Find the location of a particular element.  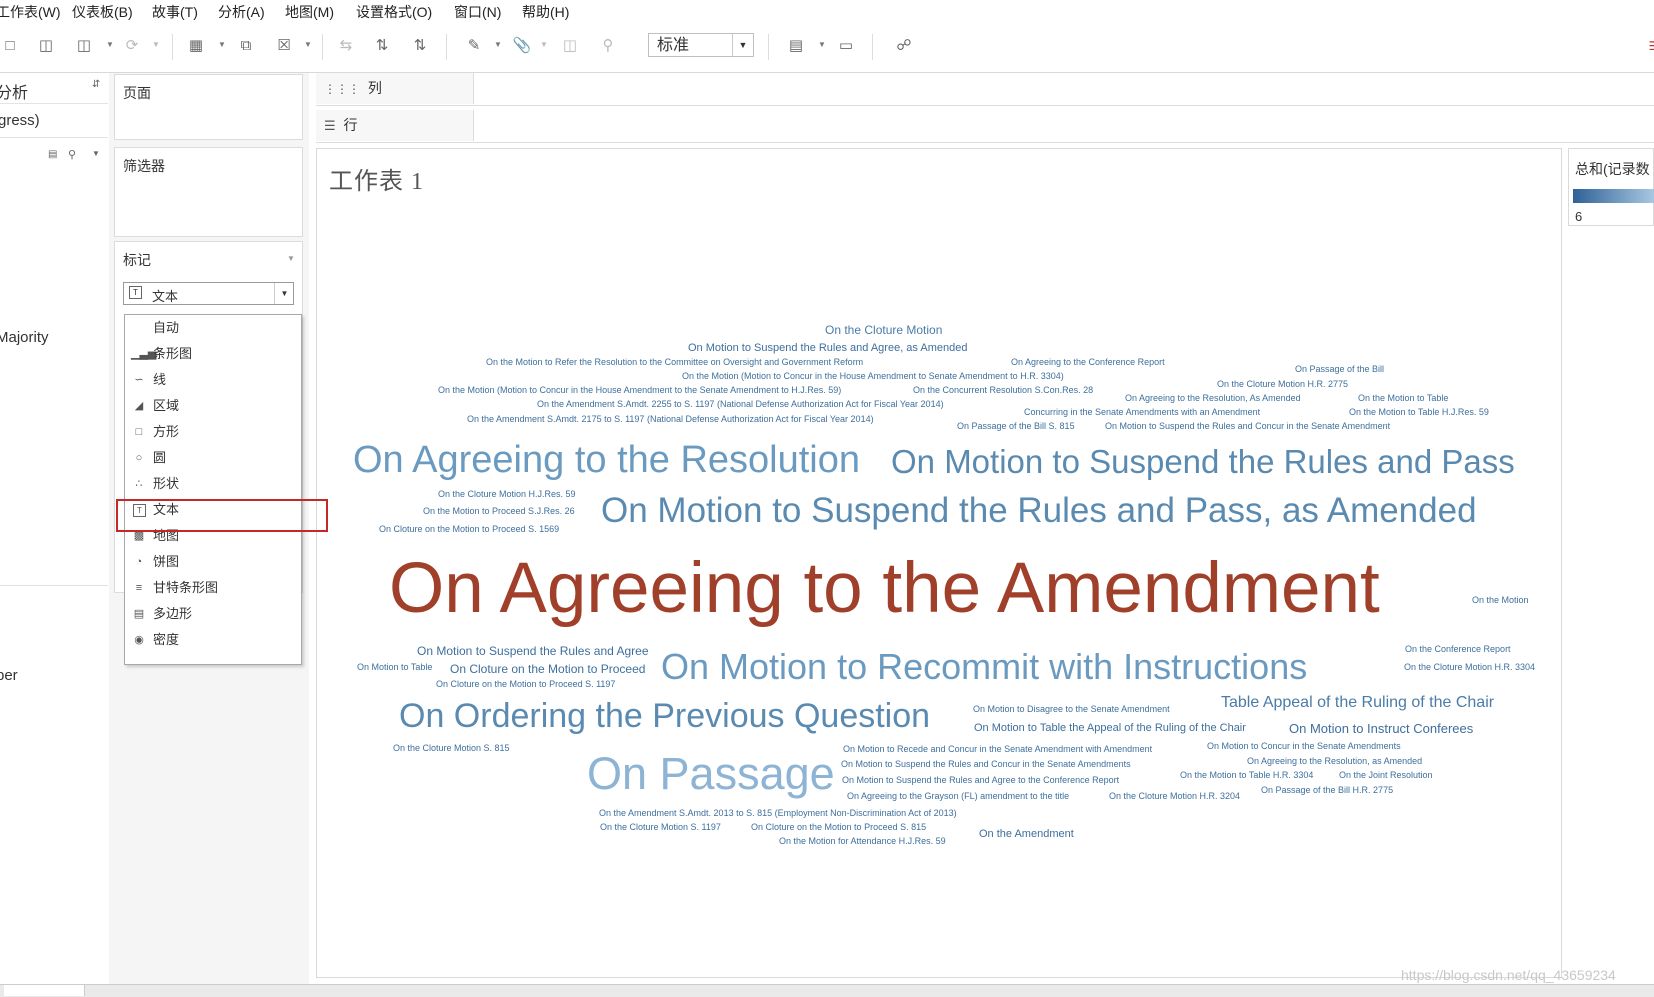

menu-format: 设置格式(O) is located at coordinates (394, 12).